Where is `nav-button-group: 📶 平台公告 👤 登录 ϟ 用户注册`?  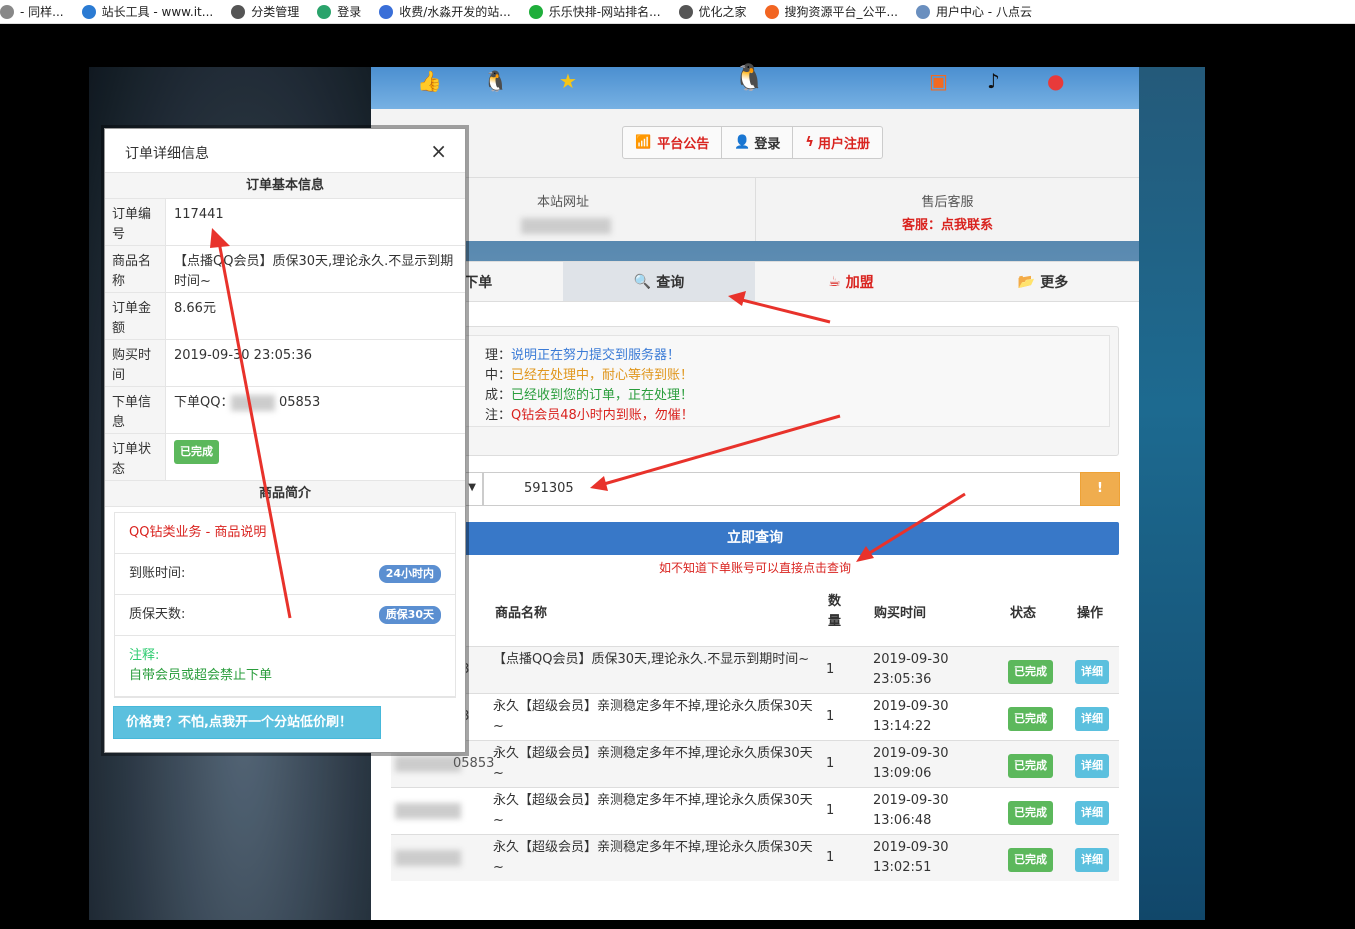
nav-button-group: 📶 平台公告 👤 登录 ϟ 用户注册 is located at coordinates (752, 142).